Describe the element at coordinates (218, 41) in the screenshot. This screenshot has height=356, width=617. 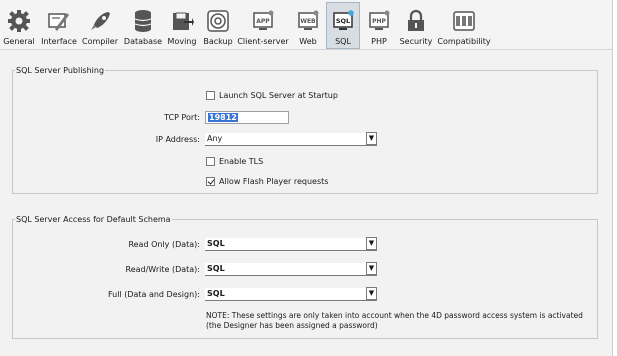
I see `tab-backup-label: Backup` at that location.